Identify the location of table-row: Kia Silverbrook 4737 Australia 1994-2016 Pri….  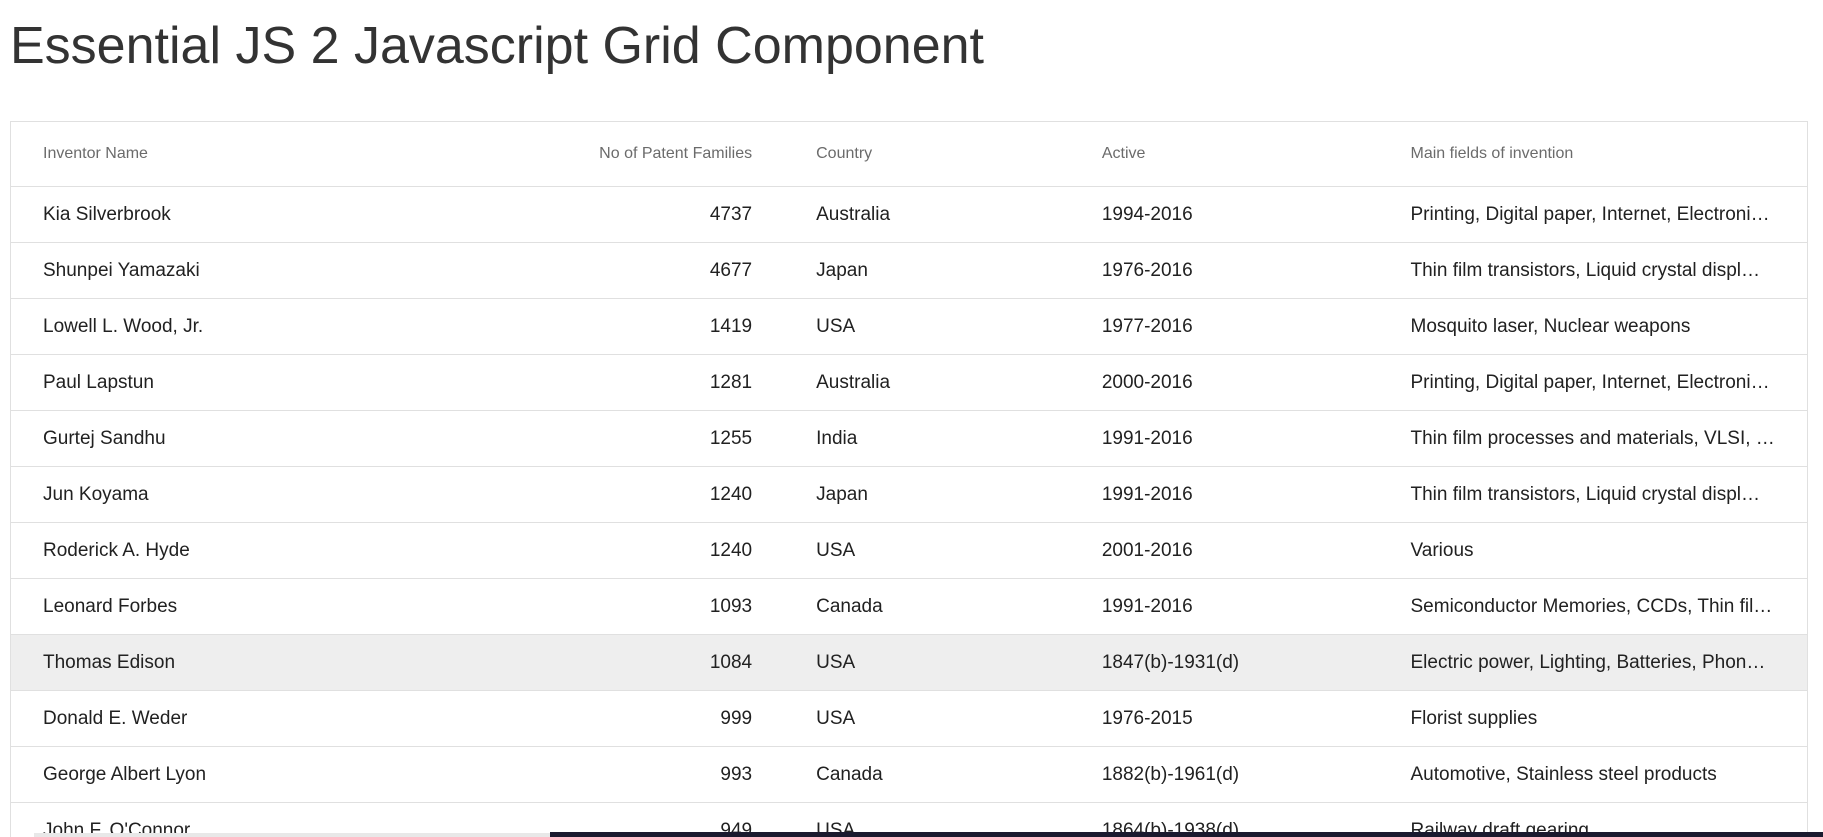
(909, 215).